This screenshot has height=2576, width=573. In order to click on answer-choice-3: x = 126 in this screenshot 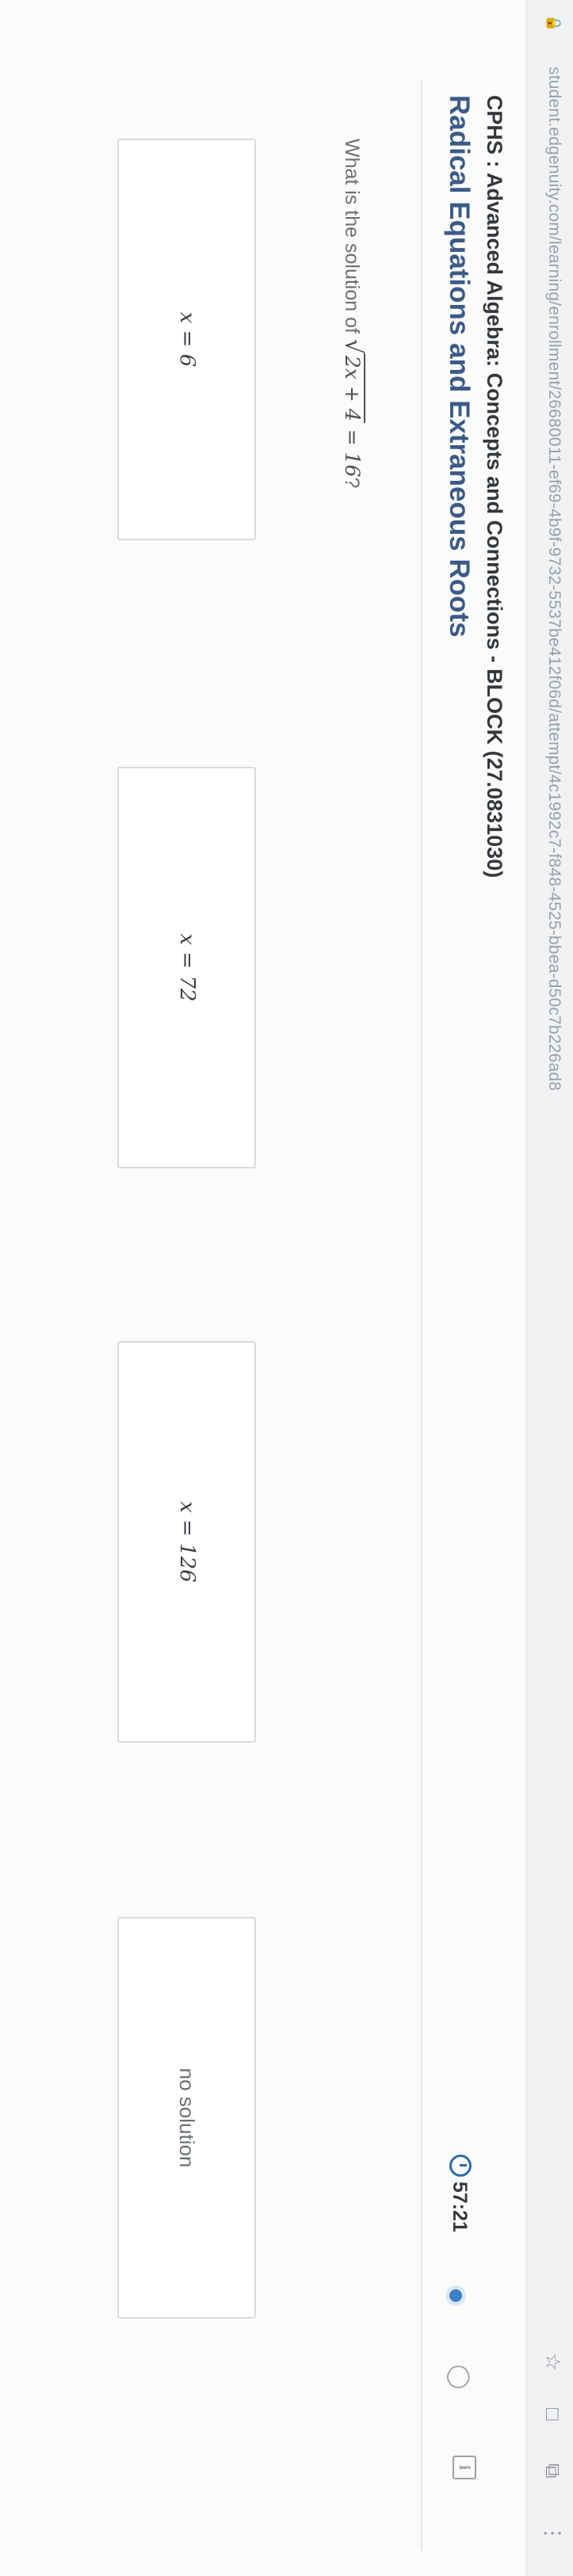, I will do `click(186, 1542)`.